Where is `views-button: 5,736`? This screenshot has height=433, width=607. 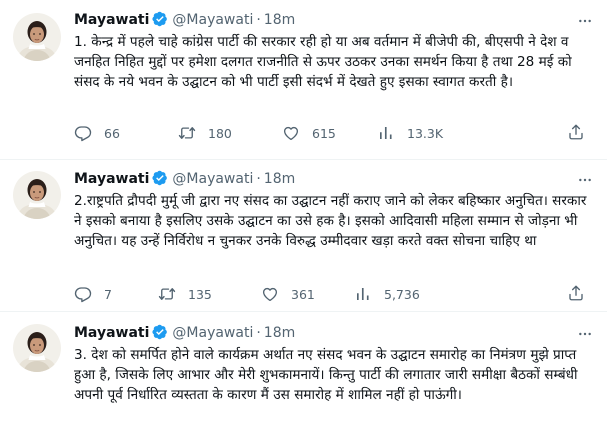
views-button: 5,736 is located at coordinates (387, 294).